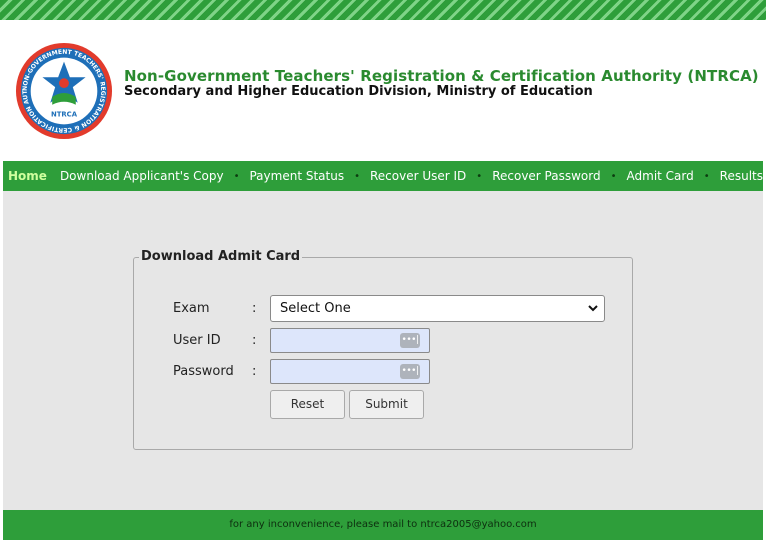 This screenshot has height=549, width=766. What do you see at coordinates (34, 176) in the screenshot?
I see `nav-home: Home` at bounding box center [34, 176].